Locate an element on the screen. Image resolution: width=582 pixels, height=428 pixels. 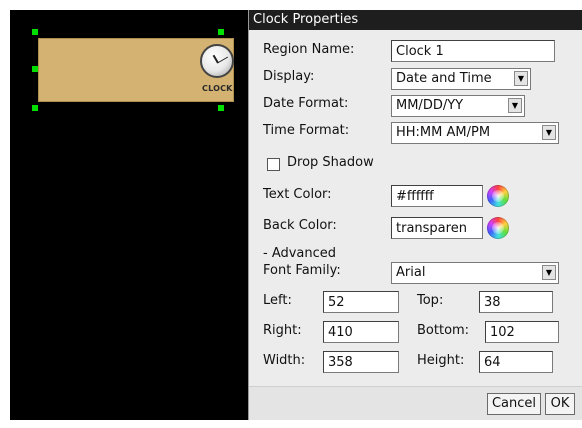
time-format-select-value: HH:MM AM/PM is located at coordinates (443, 132).